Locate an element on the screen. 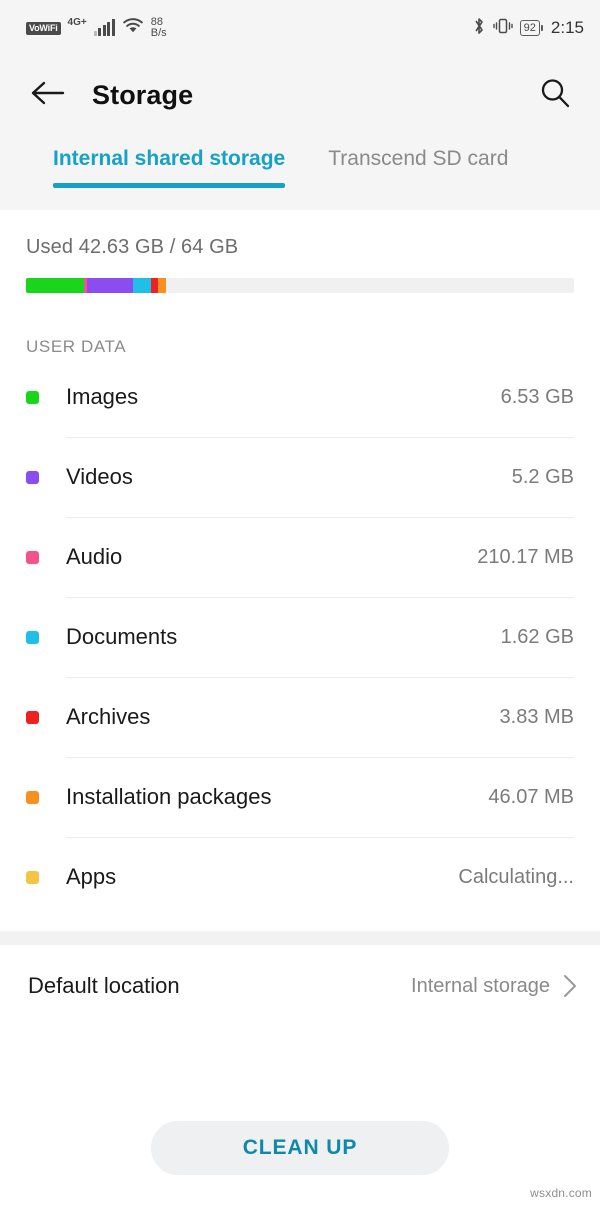  usage-segment-videos is located at coordinates (110, 285).